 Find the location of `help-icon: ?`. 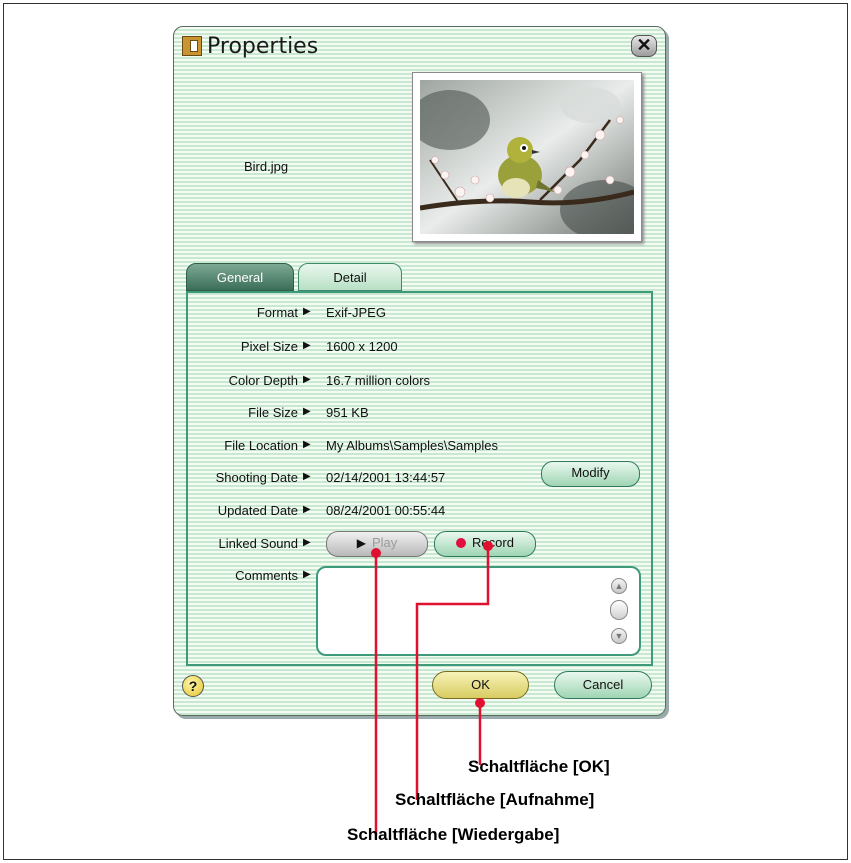

help-icon: ? is located at coordinates (193, 686).